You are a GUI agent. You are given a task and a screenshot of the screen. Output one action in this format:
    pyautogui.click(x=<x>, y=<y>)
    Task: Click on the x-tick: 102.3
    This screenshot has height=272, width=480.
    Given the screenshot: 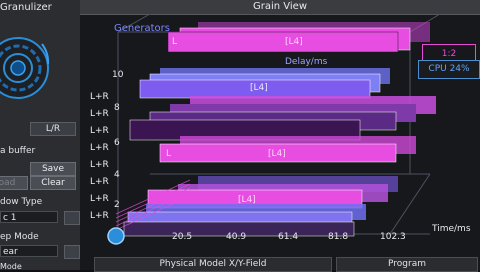 What is the action you would take?
    pyautogui.click(x=393, y=237)
    